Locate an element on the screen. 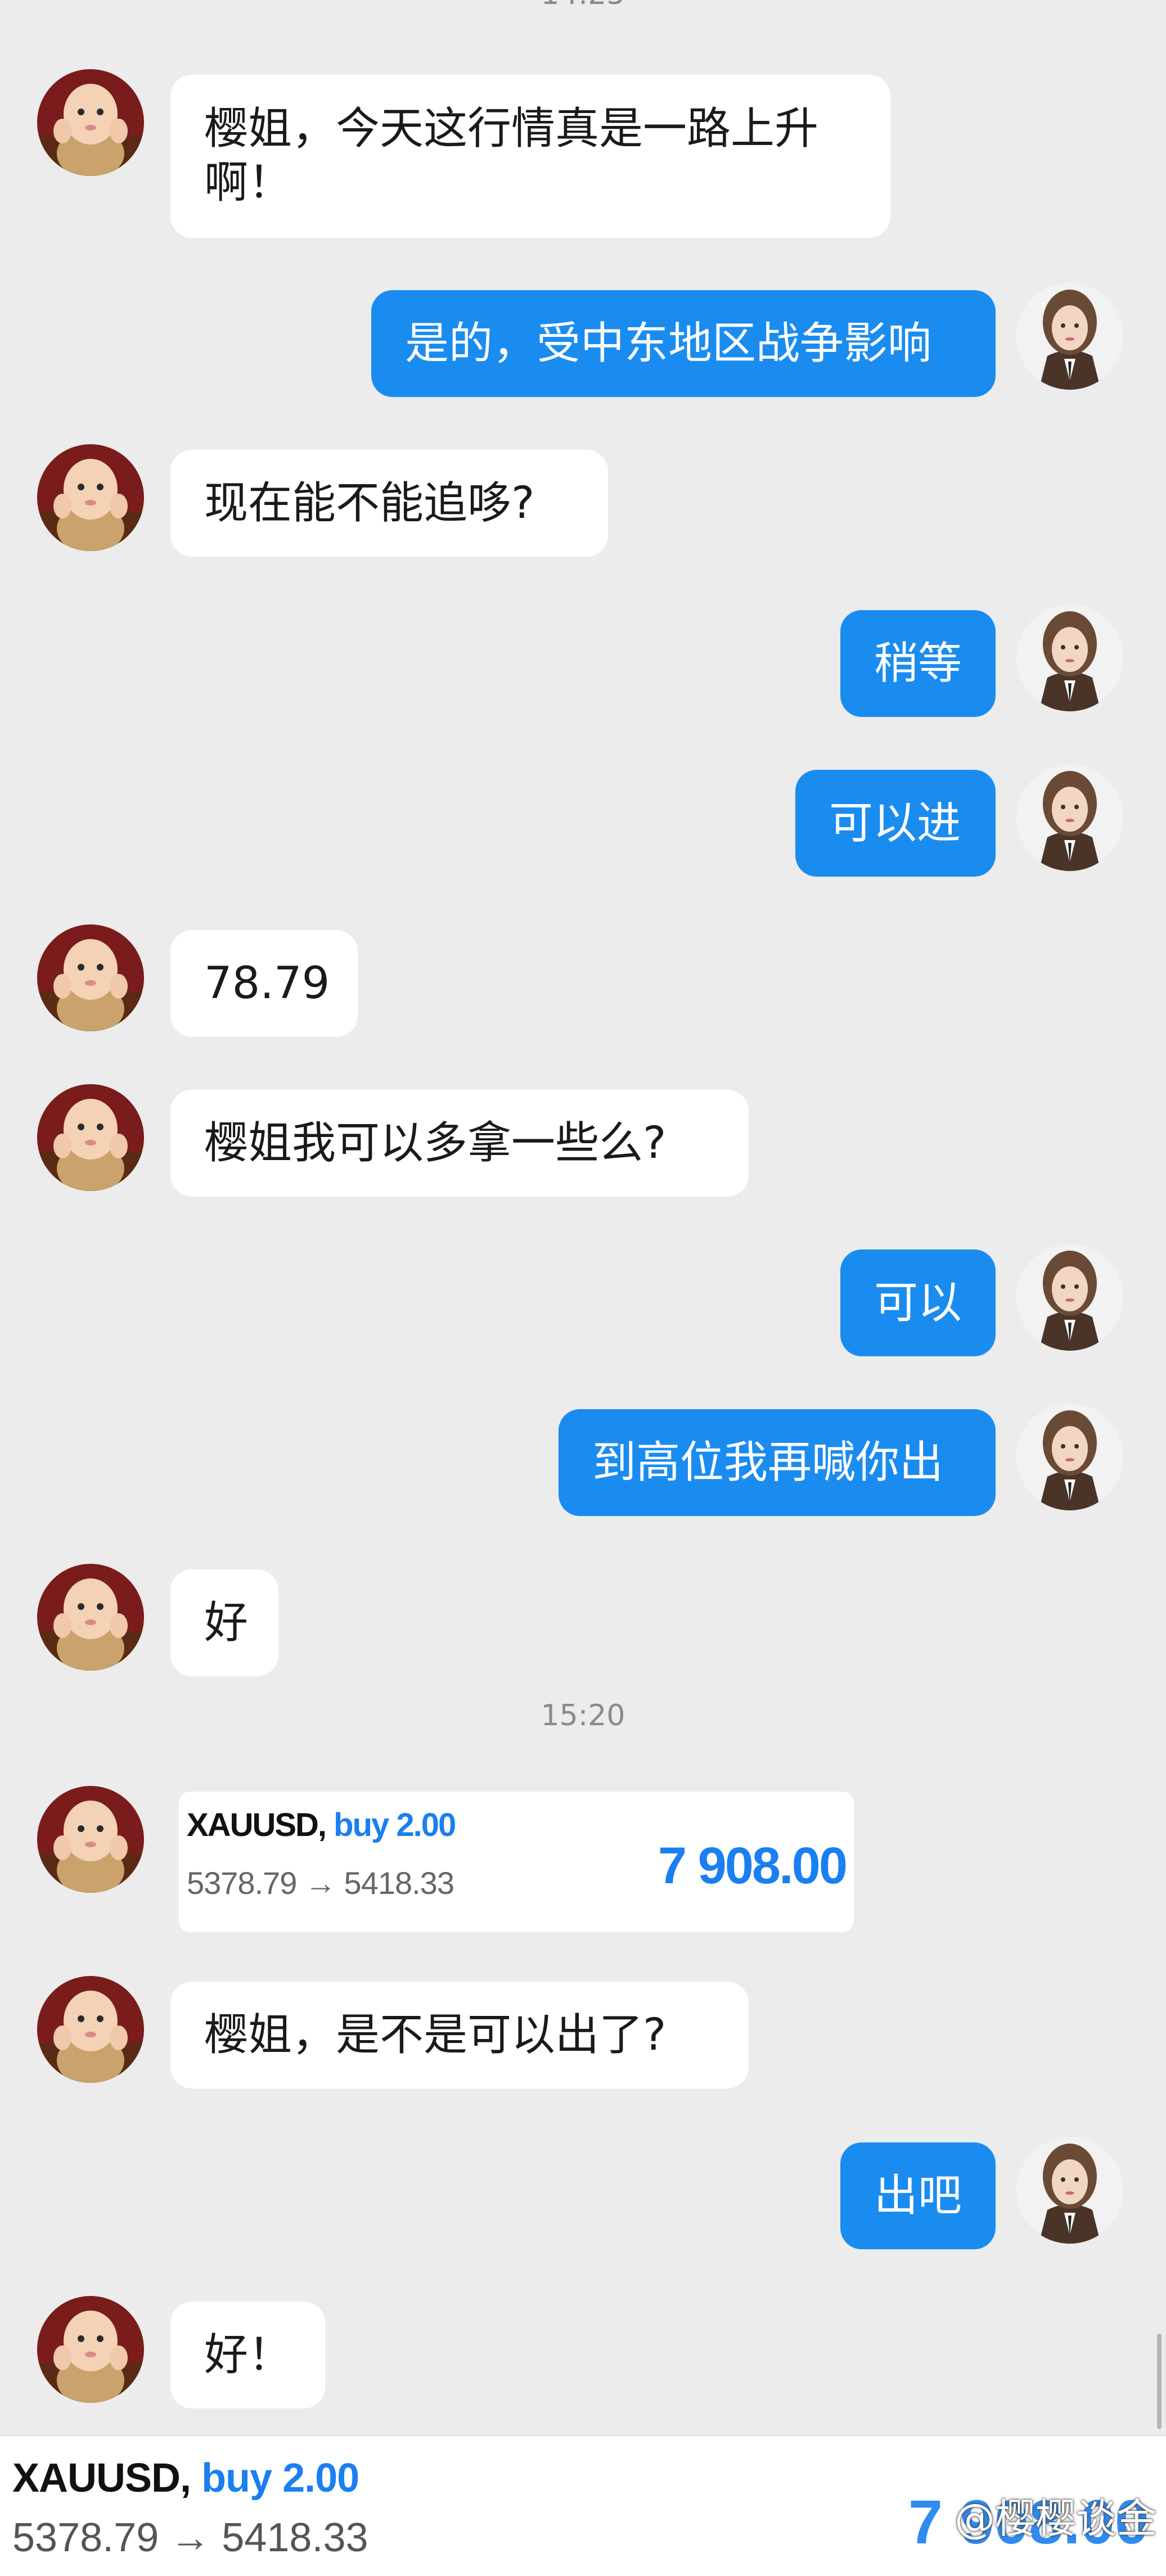 This screenshot has height=2576, width=1166. message-bubble-incoming: 樱姐我可以多拿一些么? is located at coordinates (459, 1143).